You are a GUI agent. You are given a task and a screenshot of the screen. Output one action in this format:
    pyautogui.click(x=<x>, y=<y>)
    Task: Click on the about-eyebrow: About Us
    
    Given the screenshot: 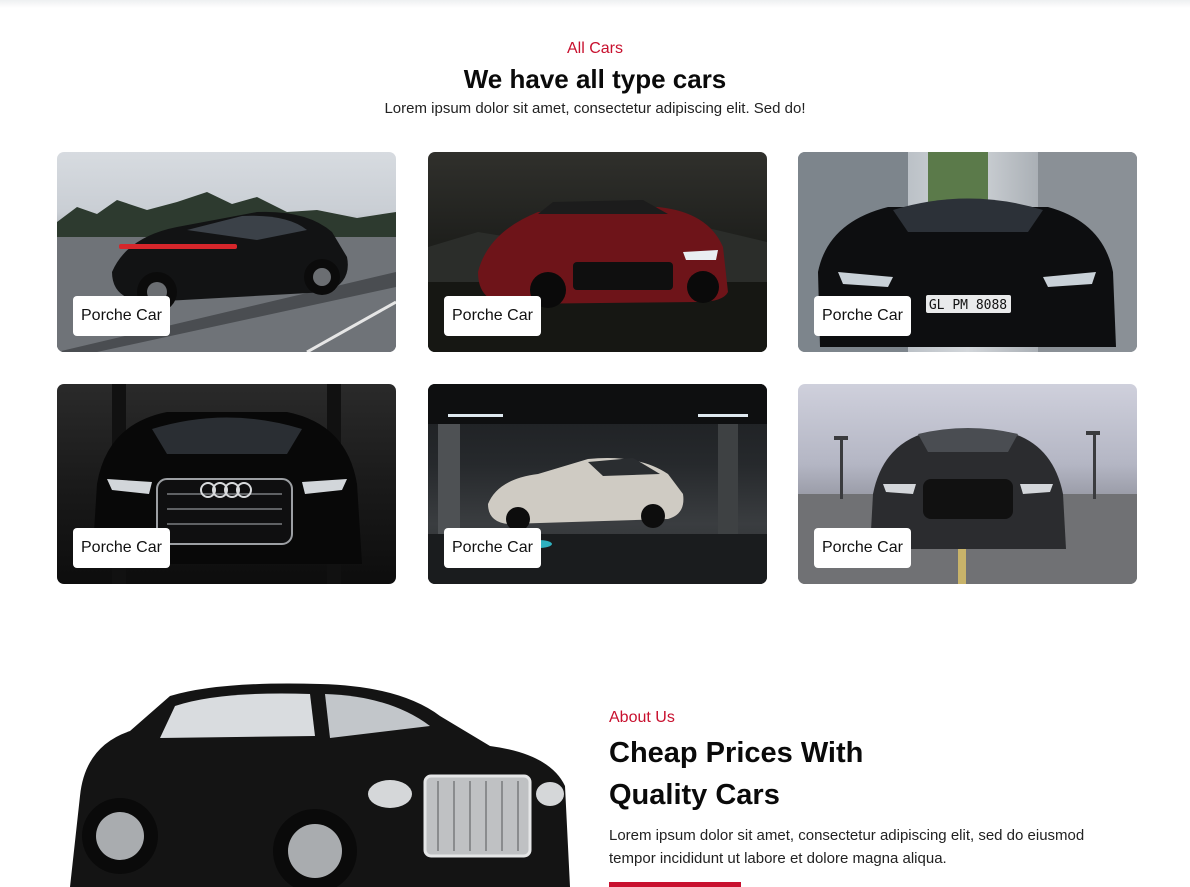 What is the action you would take?
    pyautogui.click(x=642, y=717)
    